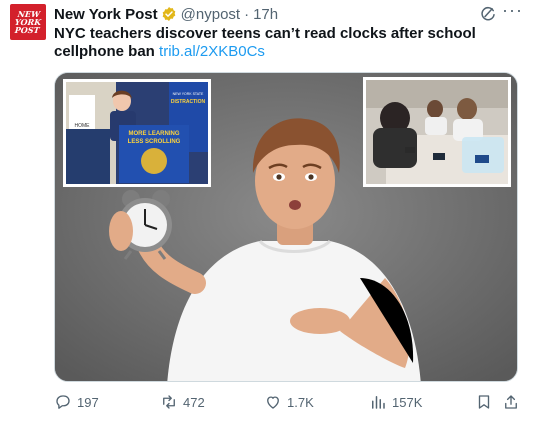  Describe the element at coordinates (488, 14) in the screenshot. I see `grok-icon` at that location.